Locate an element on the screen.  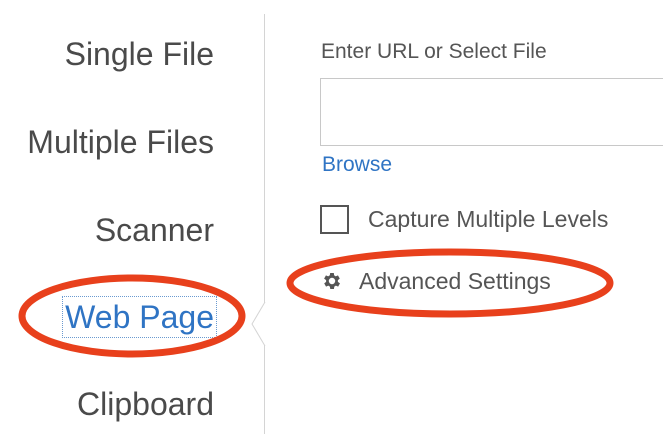
advanced-settings-label: Advanced Settings is located at coordinates (455, 280).